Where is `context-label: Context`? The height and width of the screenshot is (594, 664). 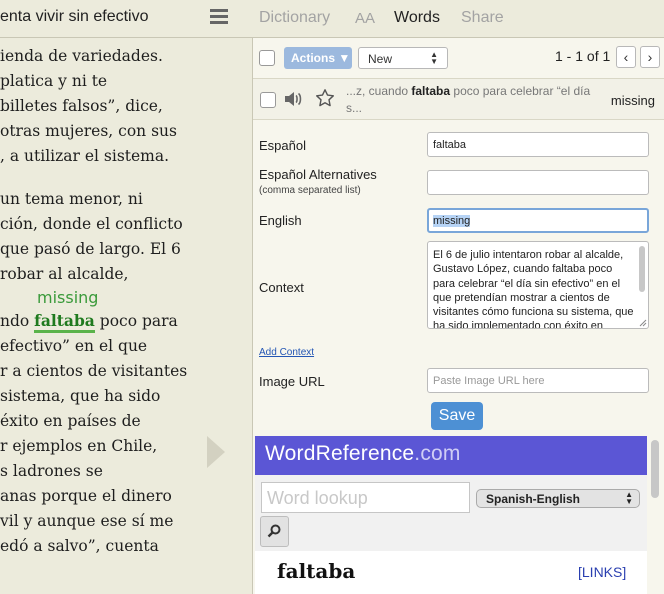 context-label: Context is located at coordinates (281, 287).